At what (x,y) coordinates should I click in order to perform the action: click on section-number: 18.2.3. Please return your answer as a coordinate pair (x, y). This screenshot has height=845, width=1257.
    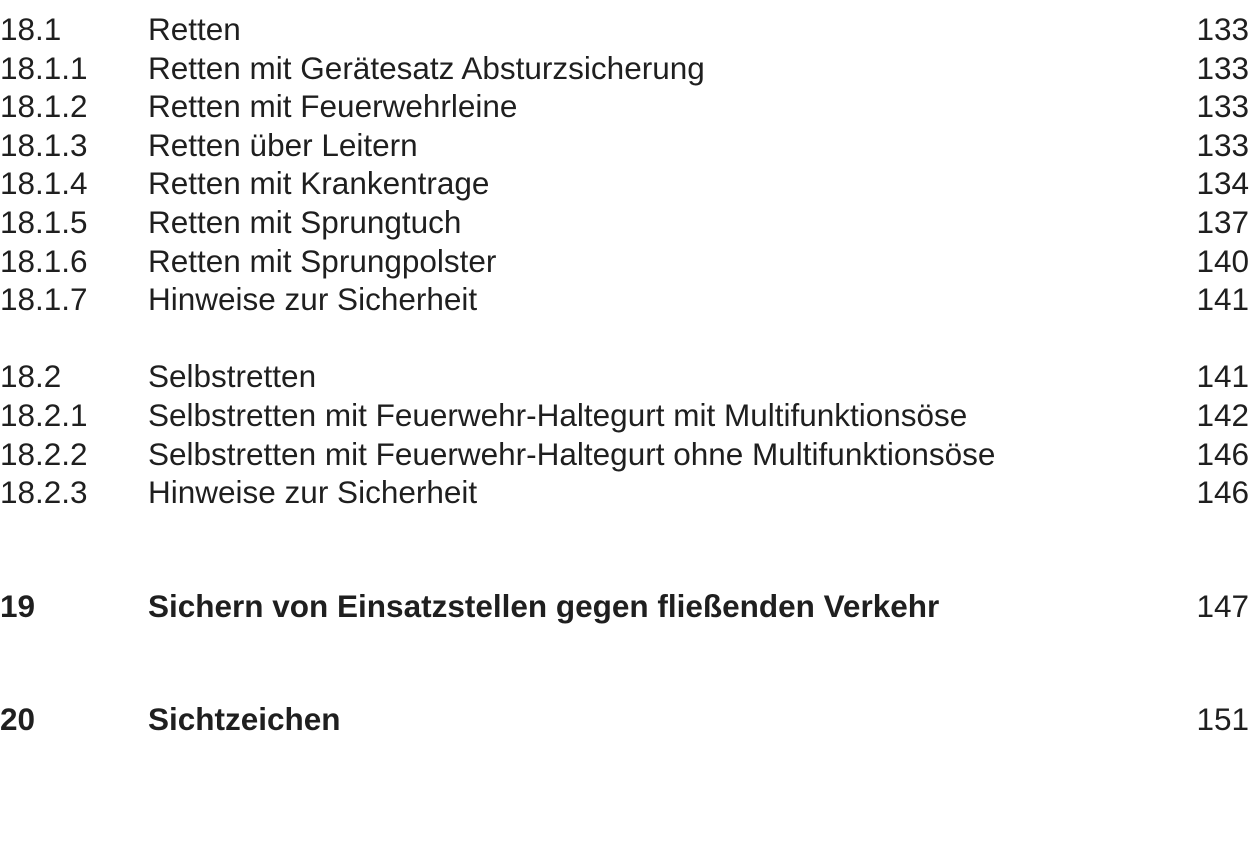
    Looking at the image, I should click on (44, 492).